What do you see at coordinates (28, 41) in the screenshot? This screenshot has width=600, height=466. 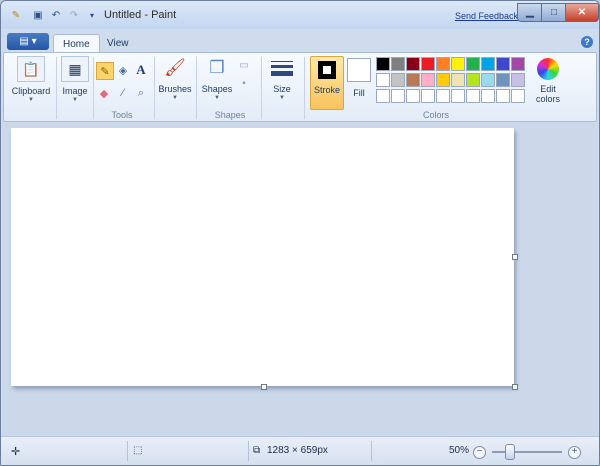 I see `paint-menu-button: ▤ ▾` at bounding box center [28, 41].